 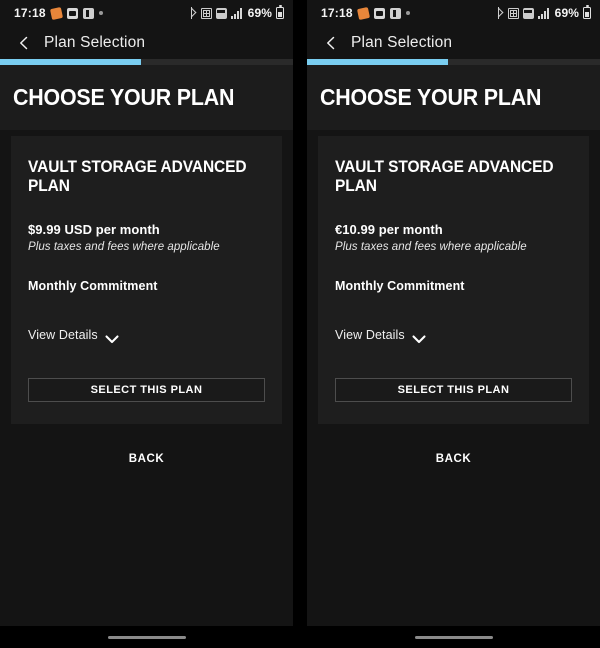 I want to click on screen-divider, so click(x=300, y=324).